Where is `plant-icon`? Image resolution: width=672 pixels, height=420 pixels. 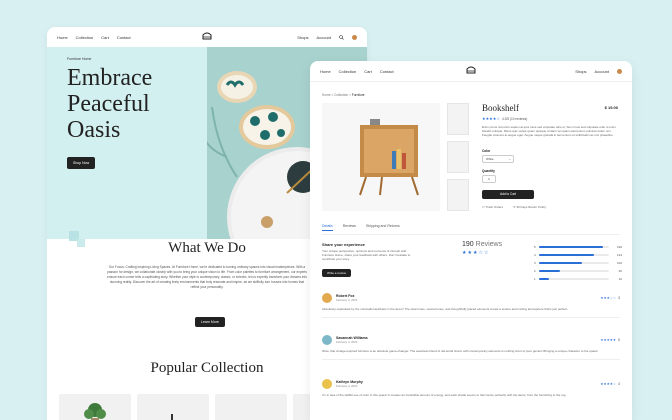 plant-icon is located at coordinates (95, 411).